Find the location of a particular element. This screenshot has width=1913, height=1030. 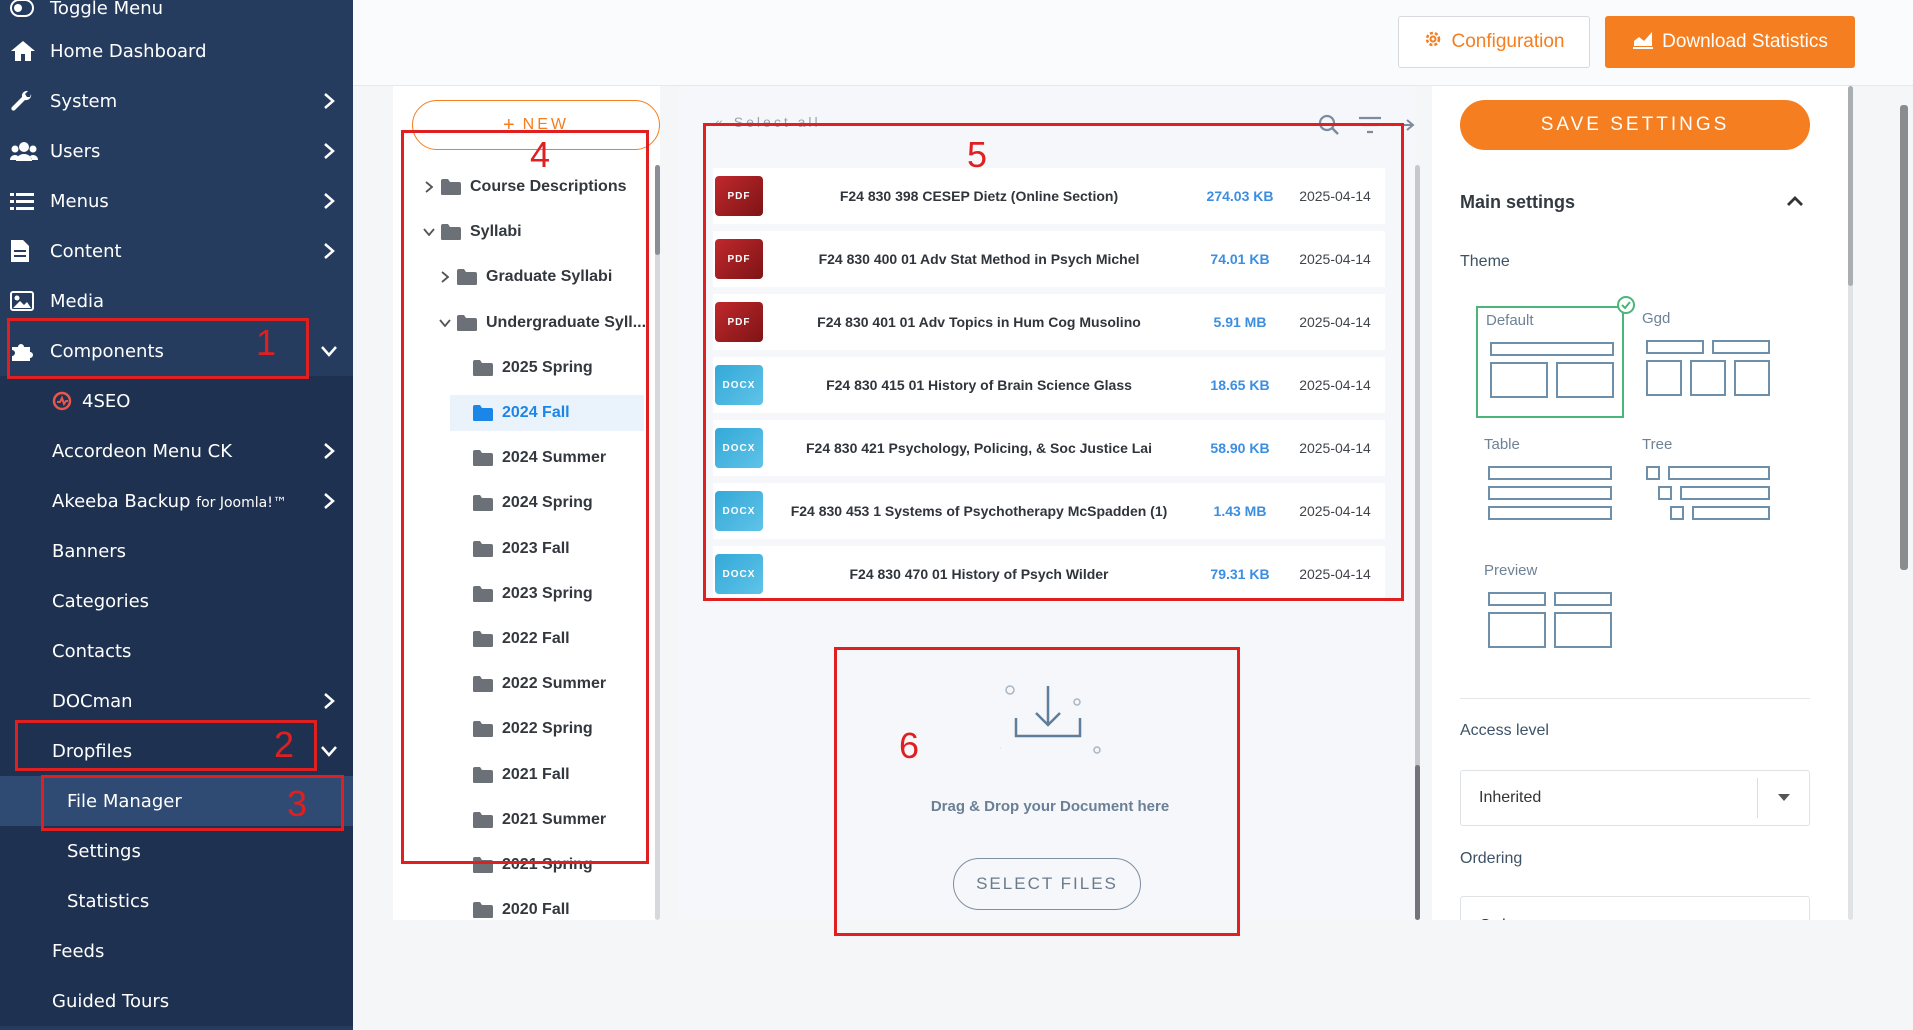

caret-down-icon is located at coordinates (1783, 798).